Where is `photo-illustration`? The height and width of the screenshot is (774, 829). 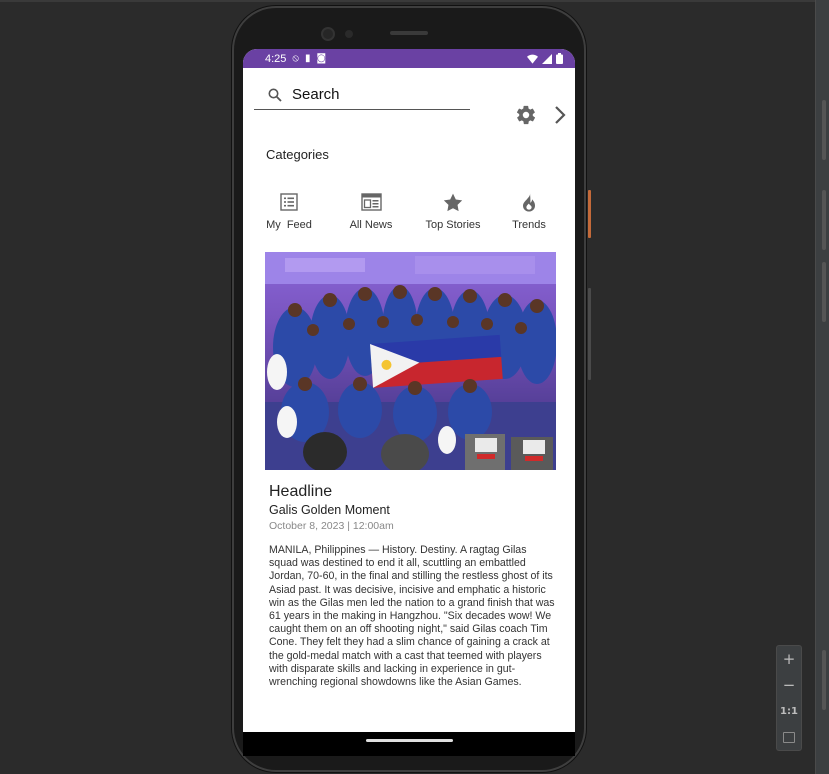
photo-illustration is located at coordinates (410, 361).